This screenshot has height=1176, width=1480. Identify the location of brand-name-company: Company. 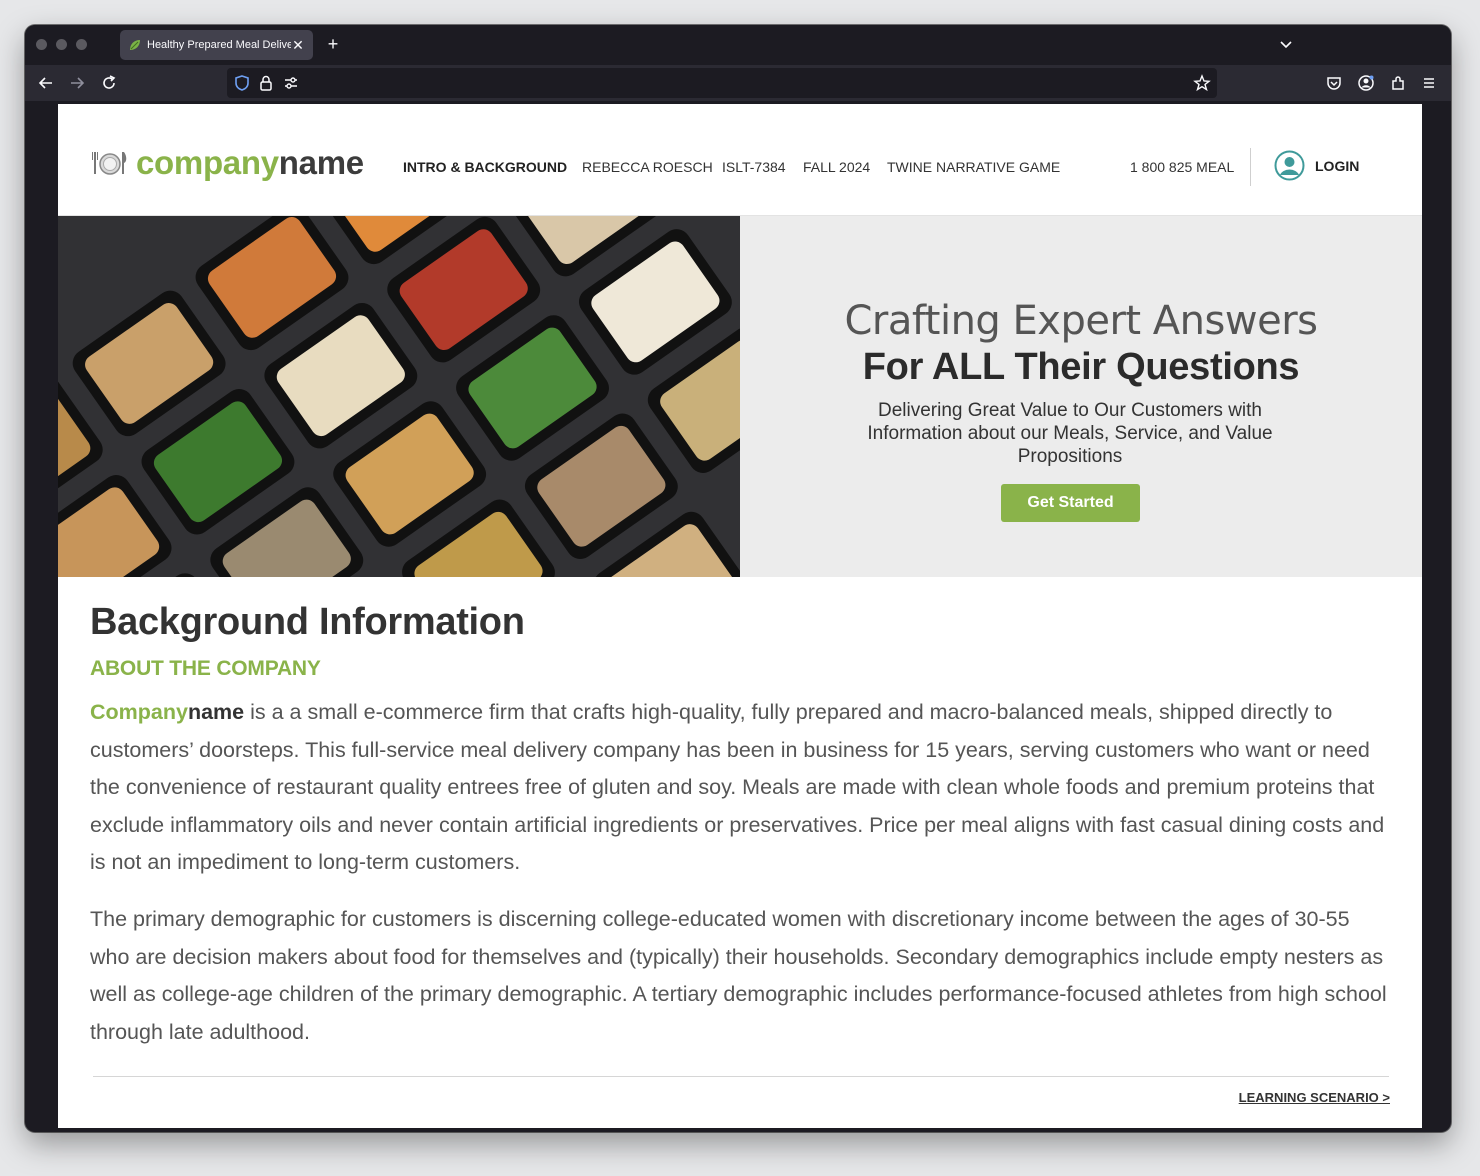
(139, 712).